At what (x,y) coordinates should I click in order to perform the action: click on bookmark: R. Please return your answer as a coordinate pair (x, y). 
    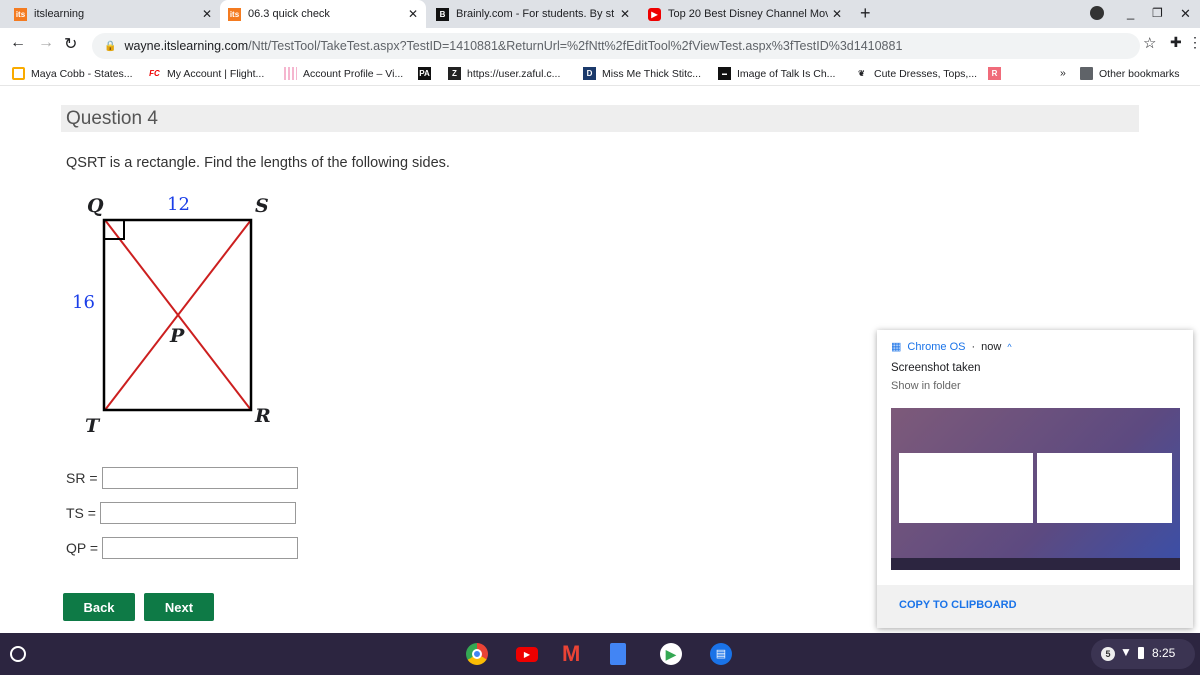
    Looking at the image, I should click on (994, 73).